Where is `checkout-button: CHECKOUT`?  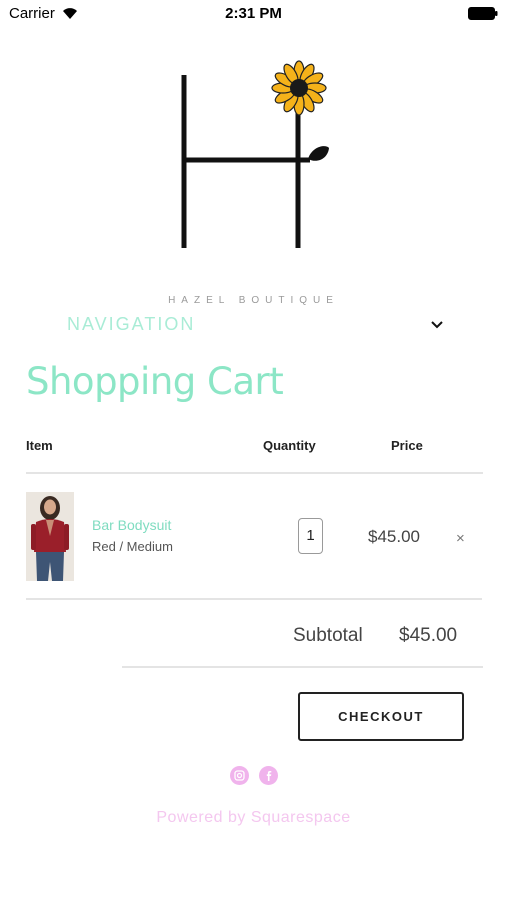
checkout-button: CHECKOUT is located at coordinates (381, 716).